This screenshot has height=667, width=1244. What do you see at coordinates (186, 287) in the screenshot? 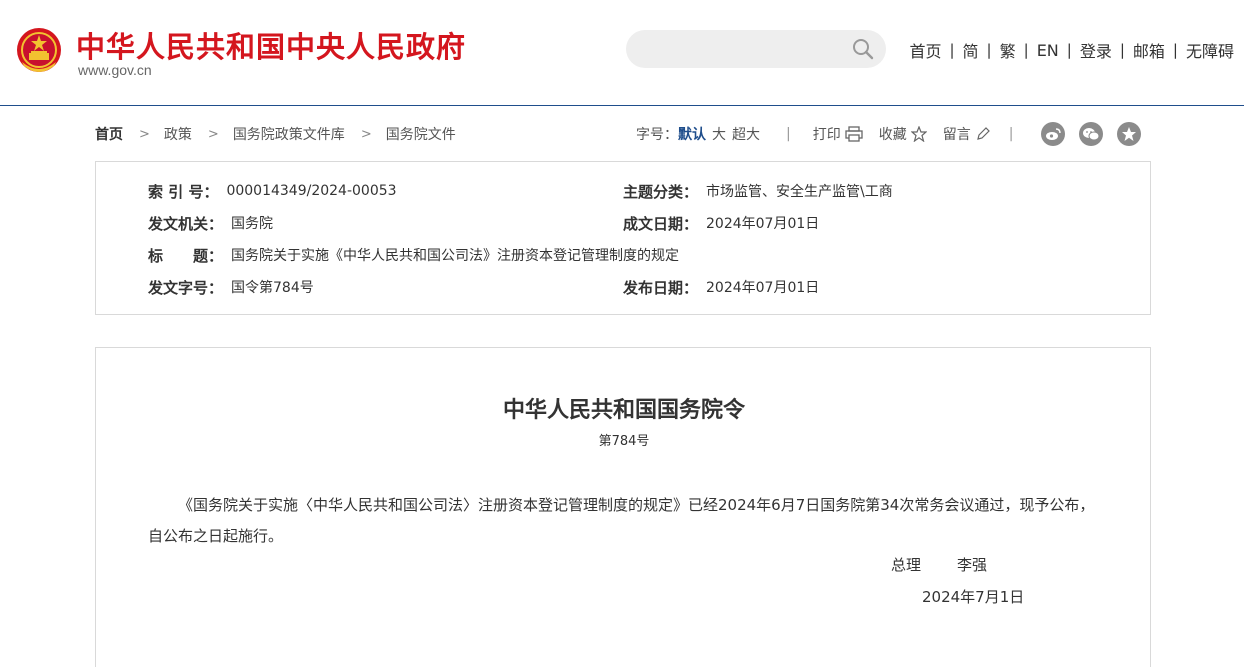
I see `meta-doc-no-label: 发文字号：` at bounding box center [186, 287].